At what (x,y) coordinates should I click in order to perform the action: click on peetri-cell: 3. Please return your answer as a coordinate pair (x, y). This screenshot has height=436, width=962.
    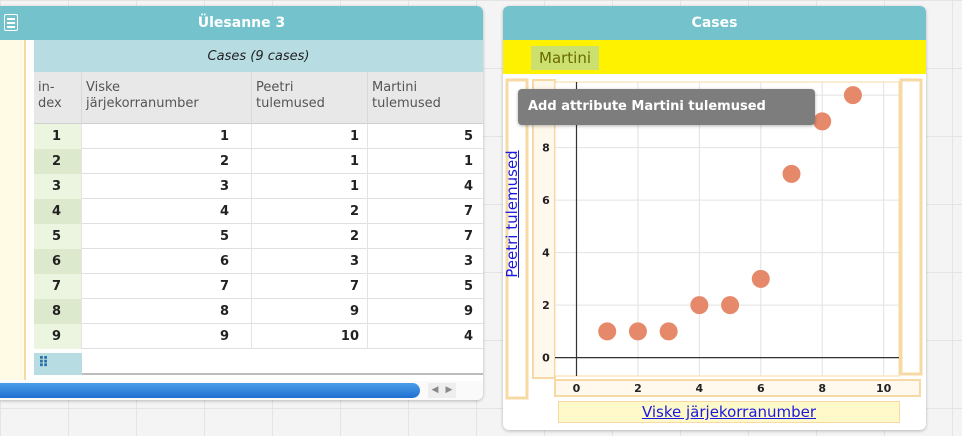
    Looking at the image, I should click on (310, 261).